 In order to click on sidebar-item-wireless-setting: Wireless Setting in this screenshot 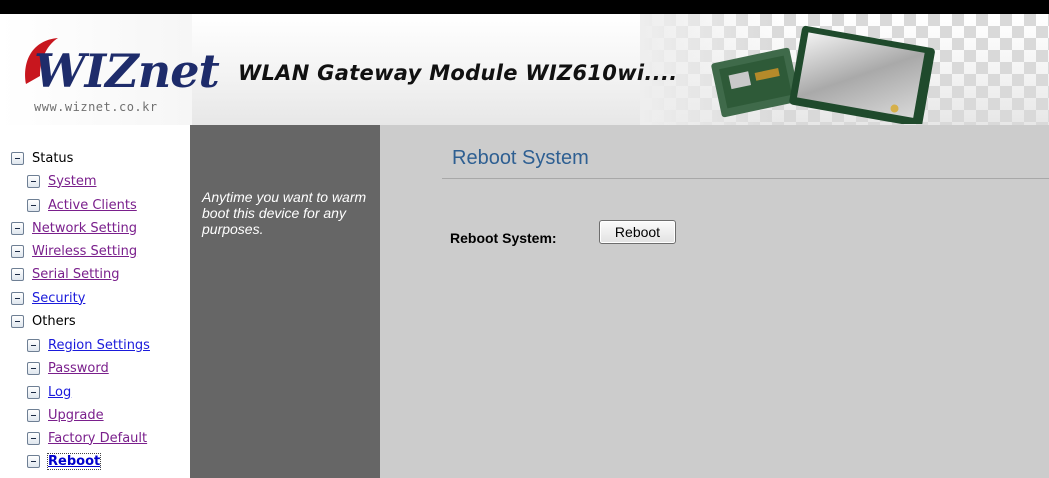, I will do `click(74, 251)`.